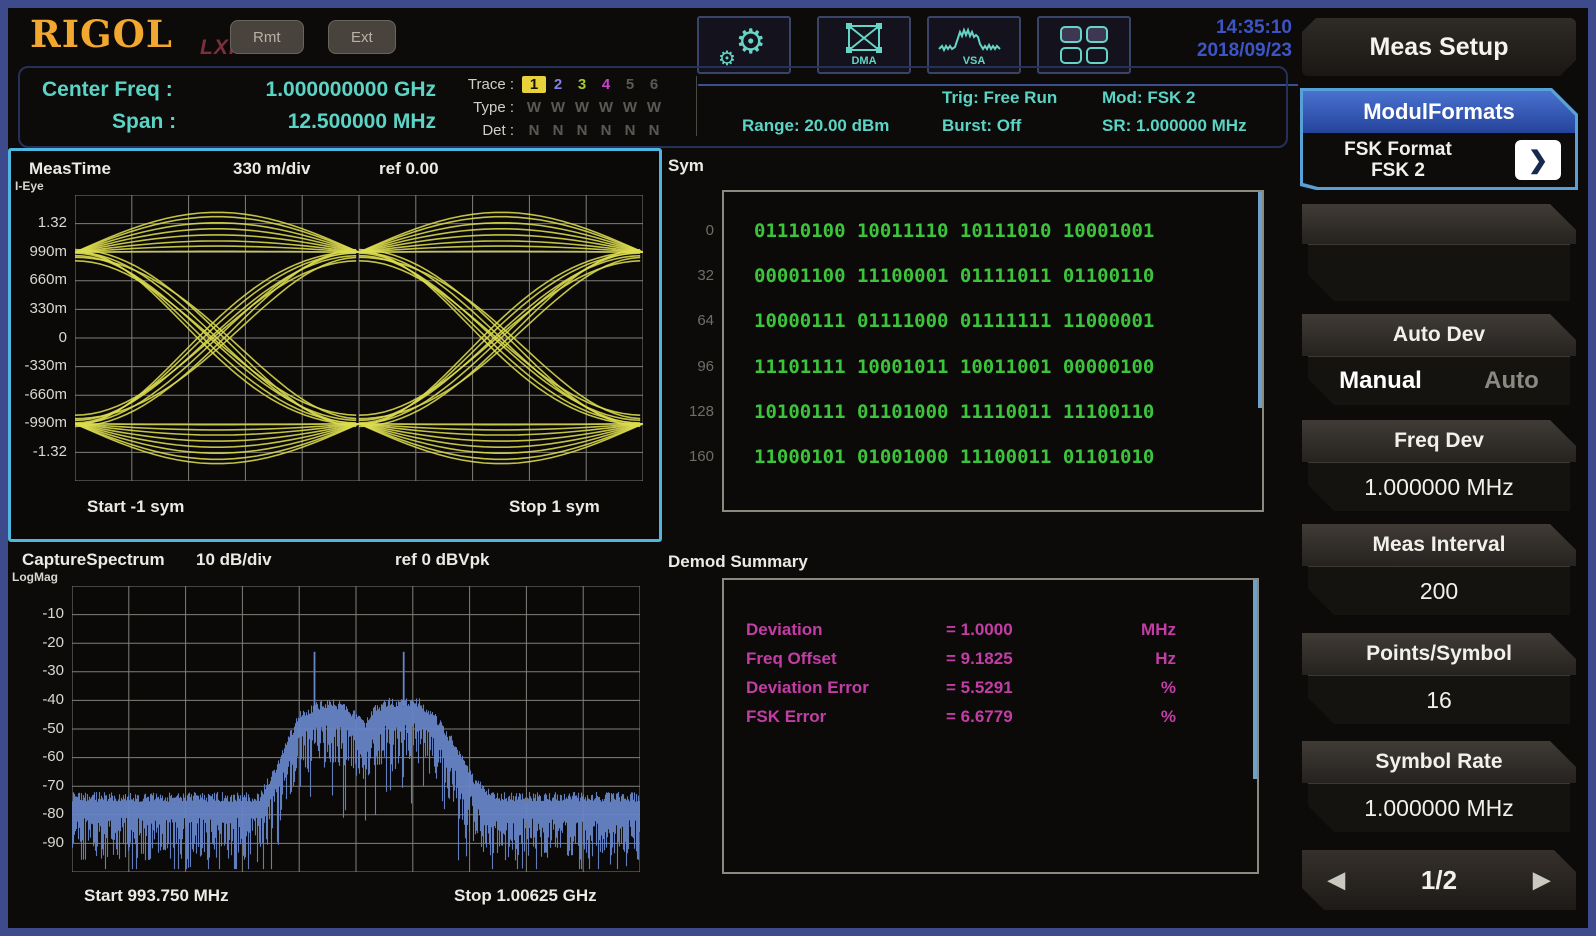 This screenshot has width=1596, height=936. Describe the element at coordinates (979, 629) in the screenshot. I see `demod-value: = 1.0000` at that location.